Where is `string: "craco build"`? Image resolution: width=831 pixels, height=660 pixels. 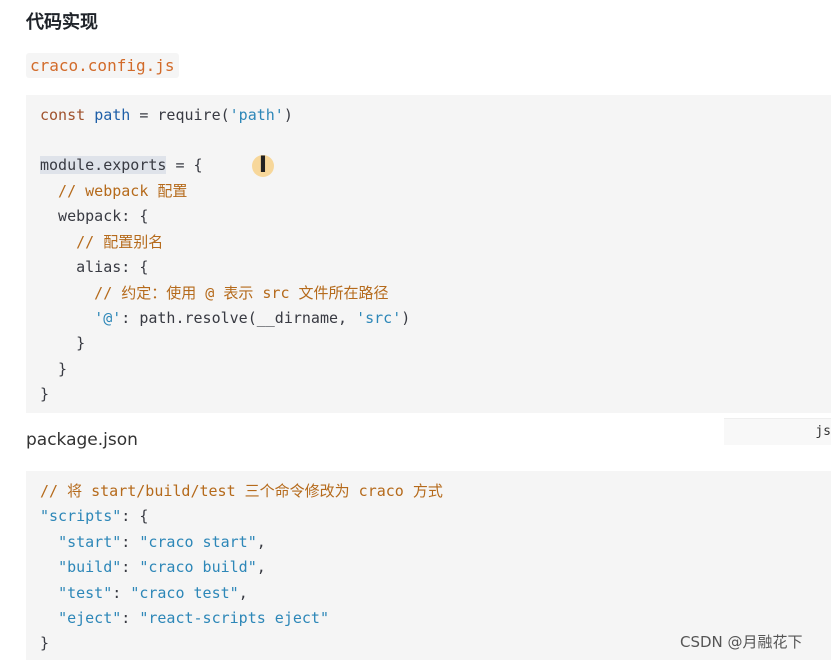 string: "craco build" is located at coordinates (198, 567).